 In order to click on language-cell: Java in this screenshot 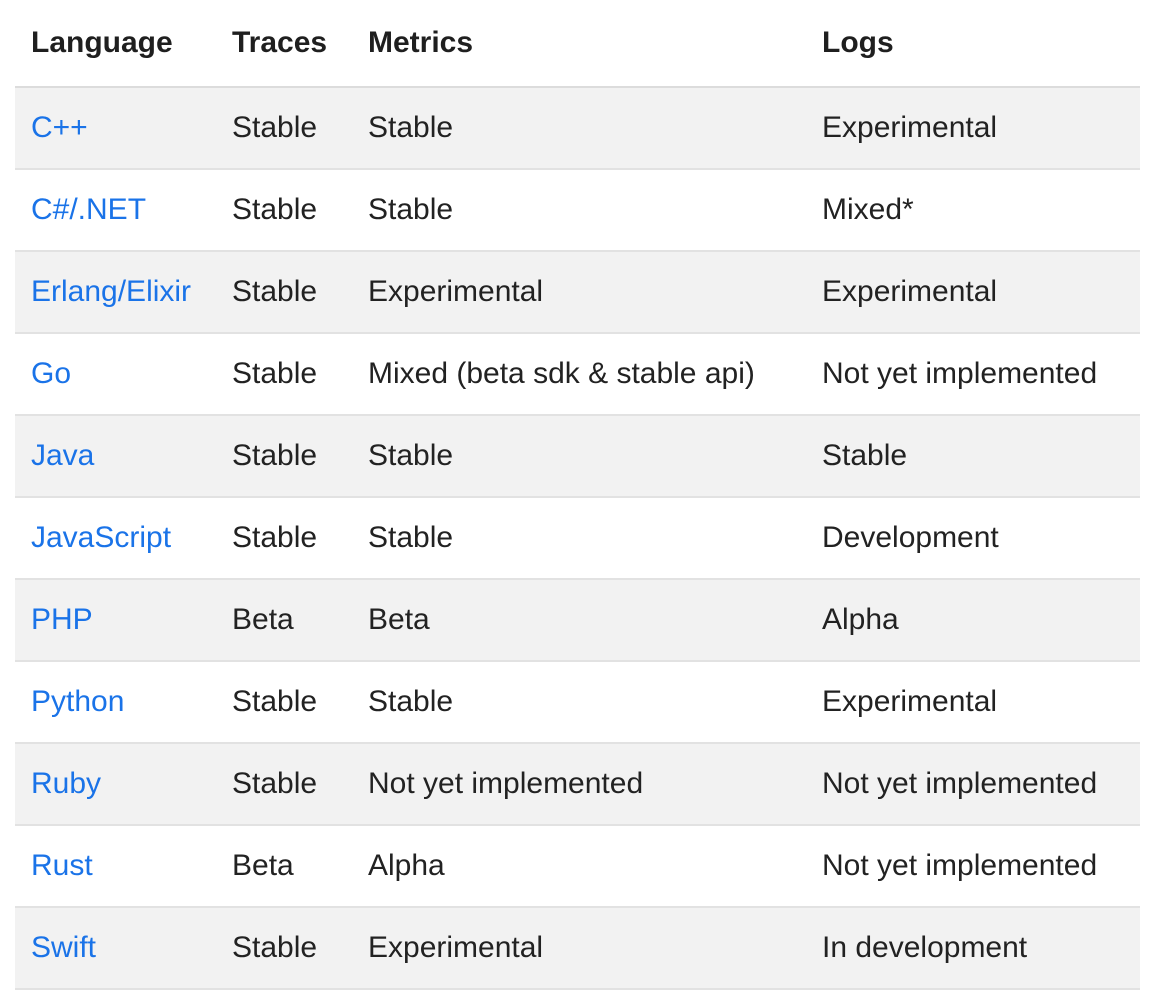, I will do `click(115, 456)`.